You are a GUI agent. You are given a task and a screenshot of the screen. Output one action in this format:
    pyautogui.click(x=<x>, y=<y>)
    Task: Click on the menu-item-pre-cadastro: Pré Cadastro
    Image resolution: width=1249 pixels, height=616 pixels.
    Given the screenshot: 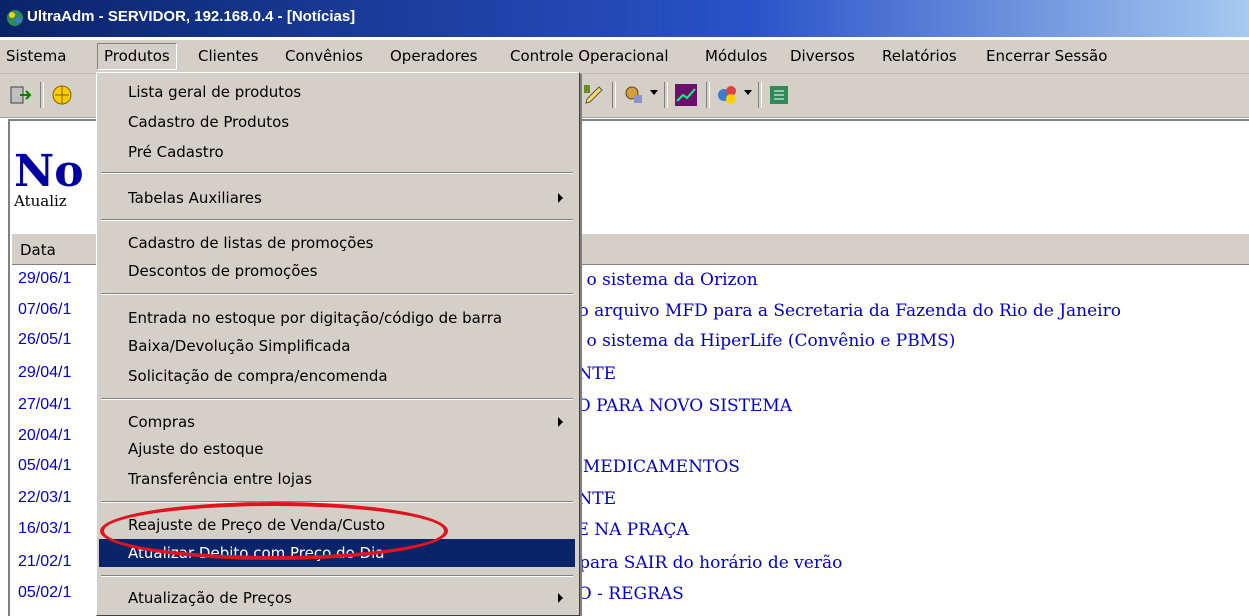 What is the action you would take?
    pyautogui.click(x=337, y=152)
    